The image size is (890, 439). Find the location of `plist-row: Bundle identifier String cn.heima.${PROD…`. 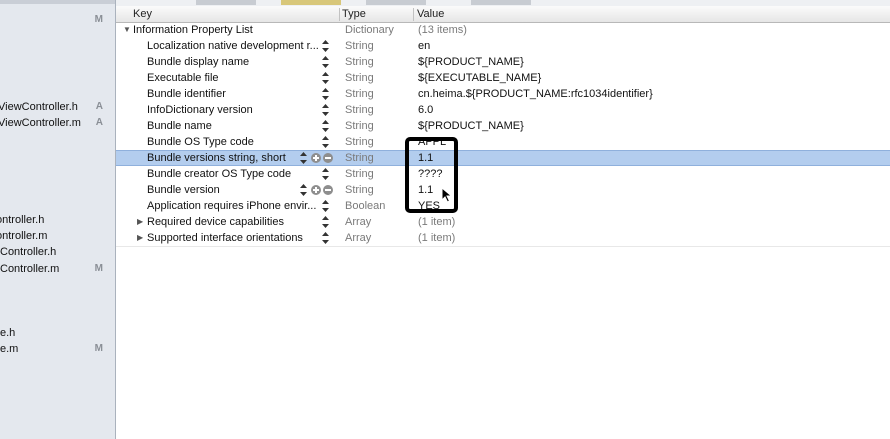

plist-row: Bundle identifier String cn.heima.${PROD… is located at coordinates (503, 94).